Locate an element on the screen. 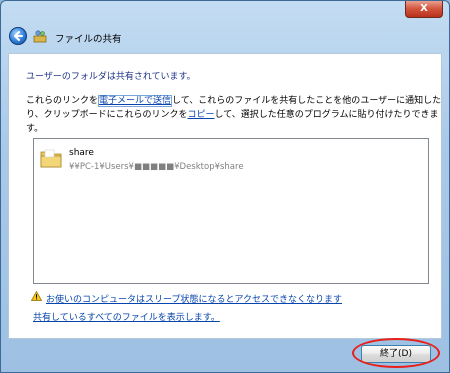 The image size is (450, 373). title-bar: X ファイルの共有 is located at coordinates (225, 25).